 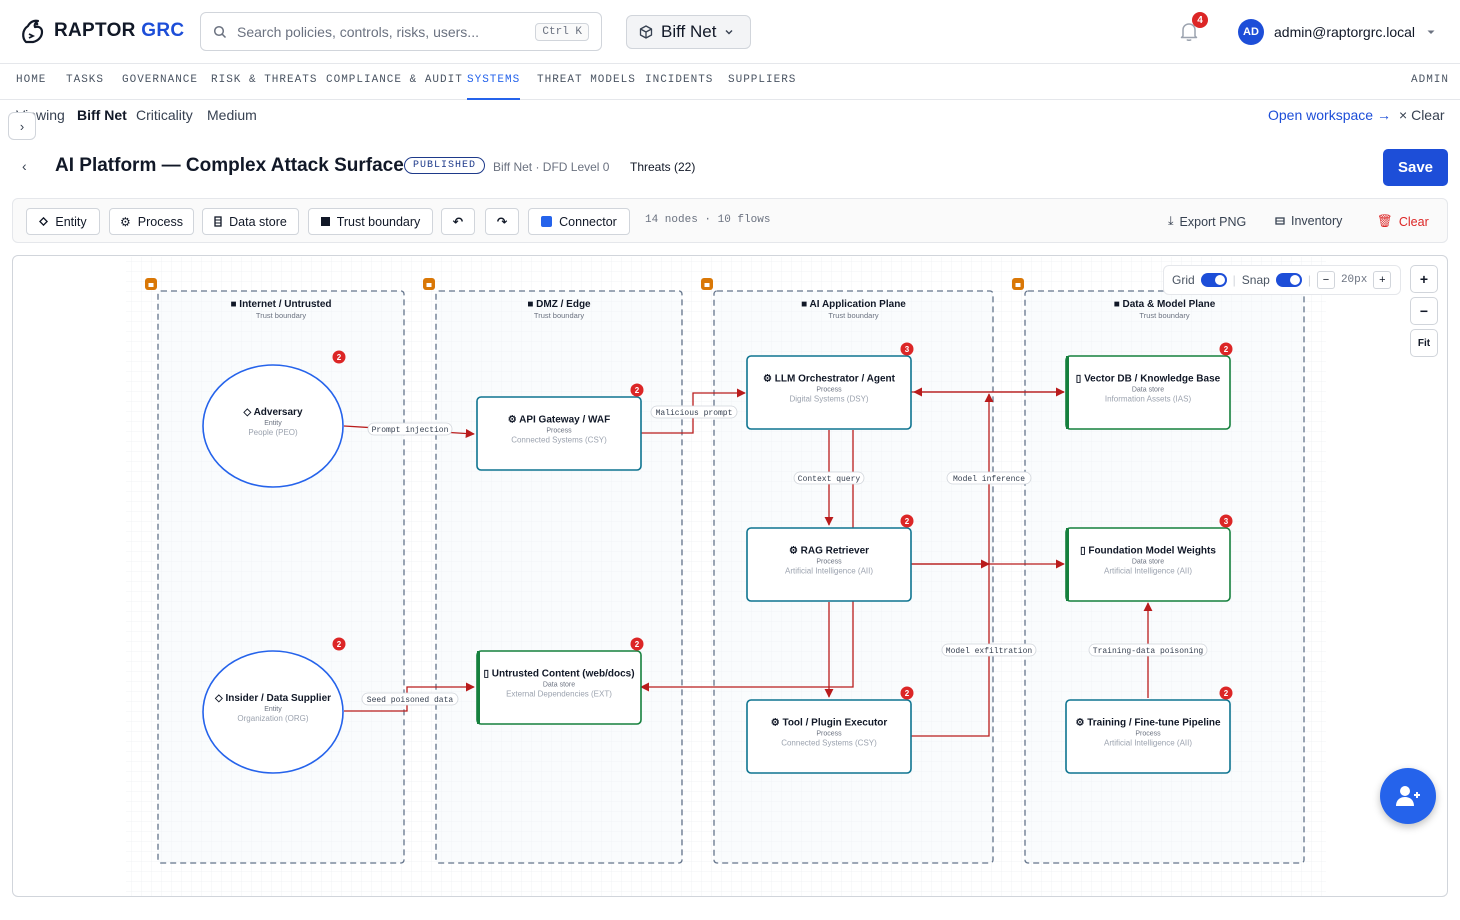 I want to click on add-process-button: ⚙ Process, so click(x=151, y=221).